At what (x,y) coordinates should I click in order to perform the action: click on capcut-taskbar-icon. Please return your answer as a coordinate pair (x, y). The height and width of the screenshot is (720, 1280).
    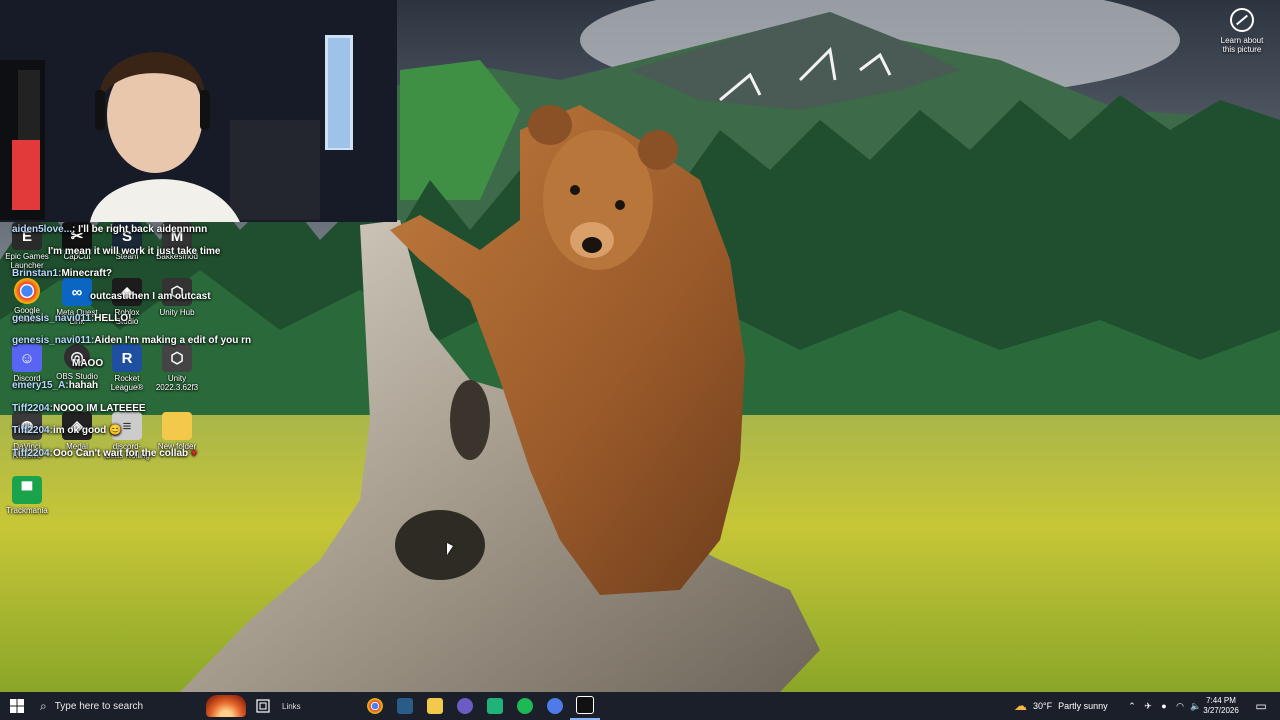
    Looking at the image, I should click on (585, 705).